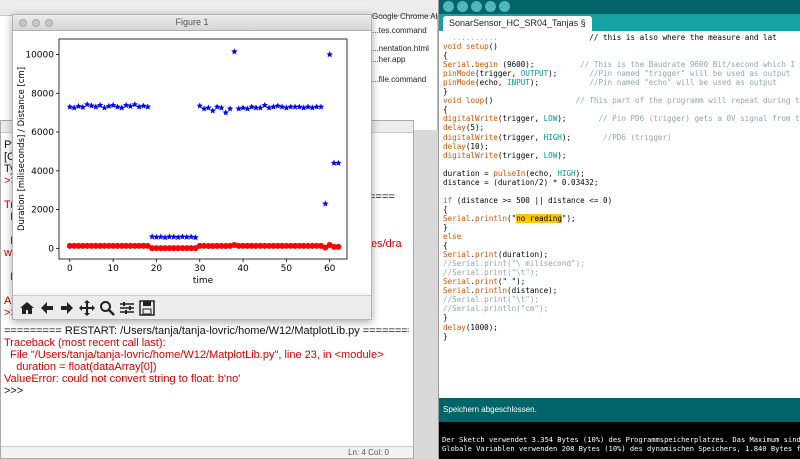 The width and height of the screenshot is (800, 459). What do you see at coordinates (477, 47) in the screenshot?
I see `code-token: setup` at bounding box center [477, 47].